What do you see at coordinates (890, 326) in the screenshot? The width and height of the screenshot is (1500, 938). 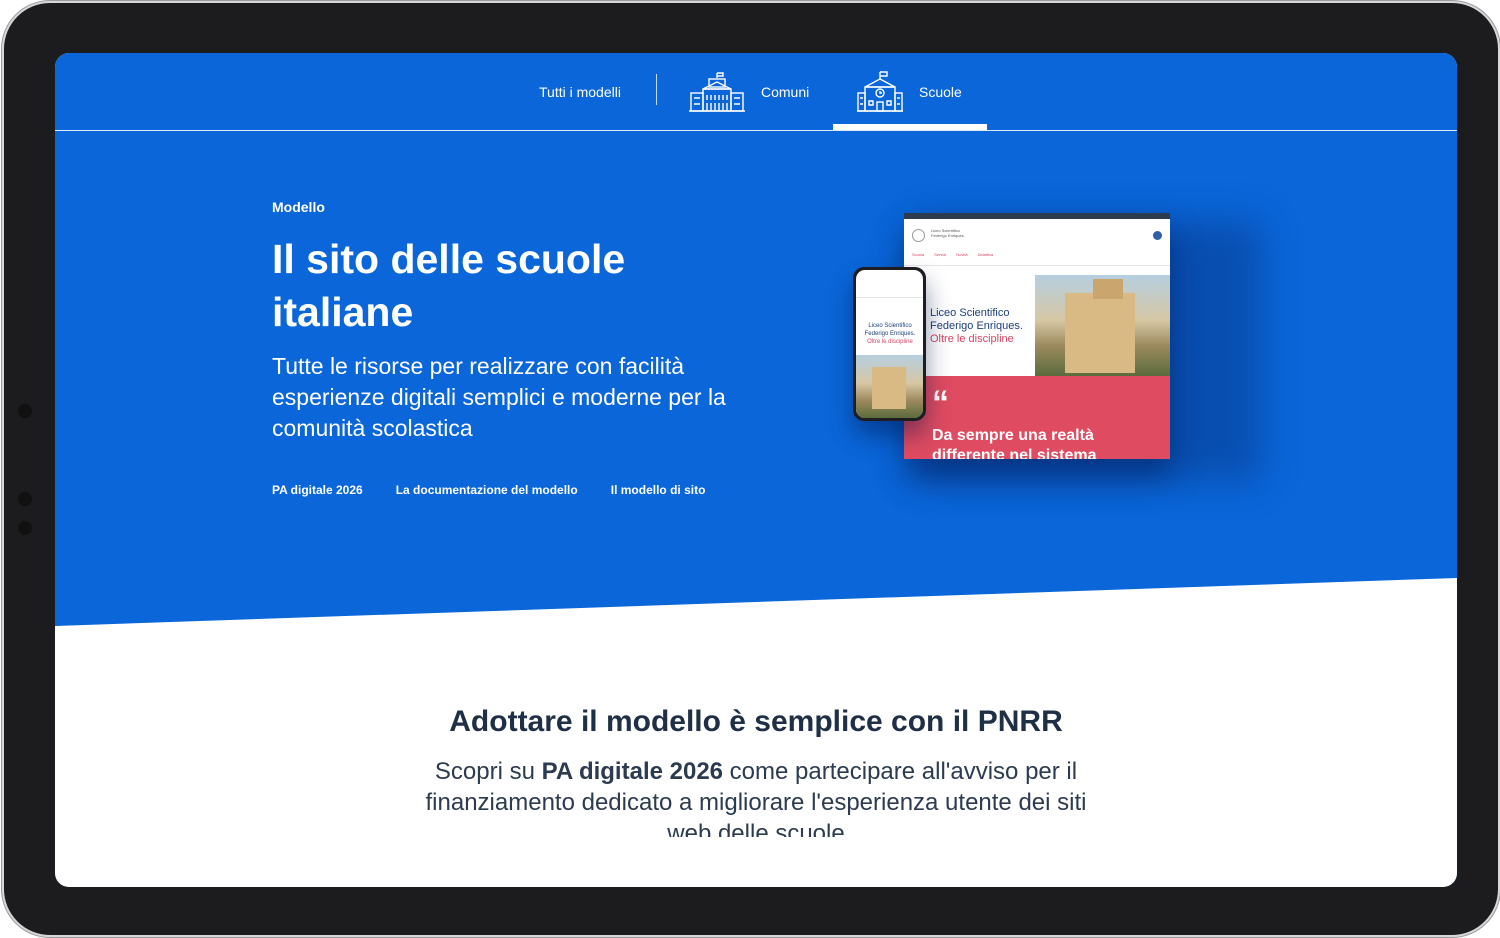 I see `phone-school-line: Liceo Scientifico` at bounding box center [890, 326].